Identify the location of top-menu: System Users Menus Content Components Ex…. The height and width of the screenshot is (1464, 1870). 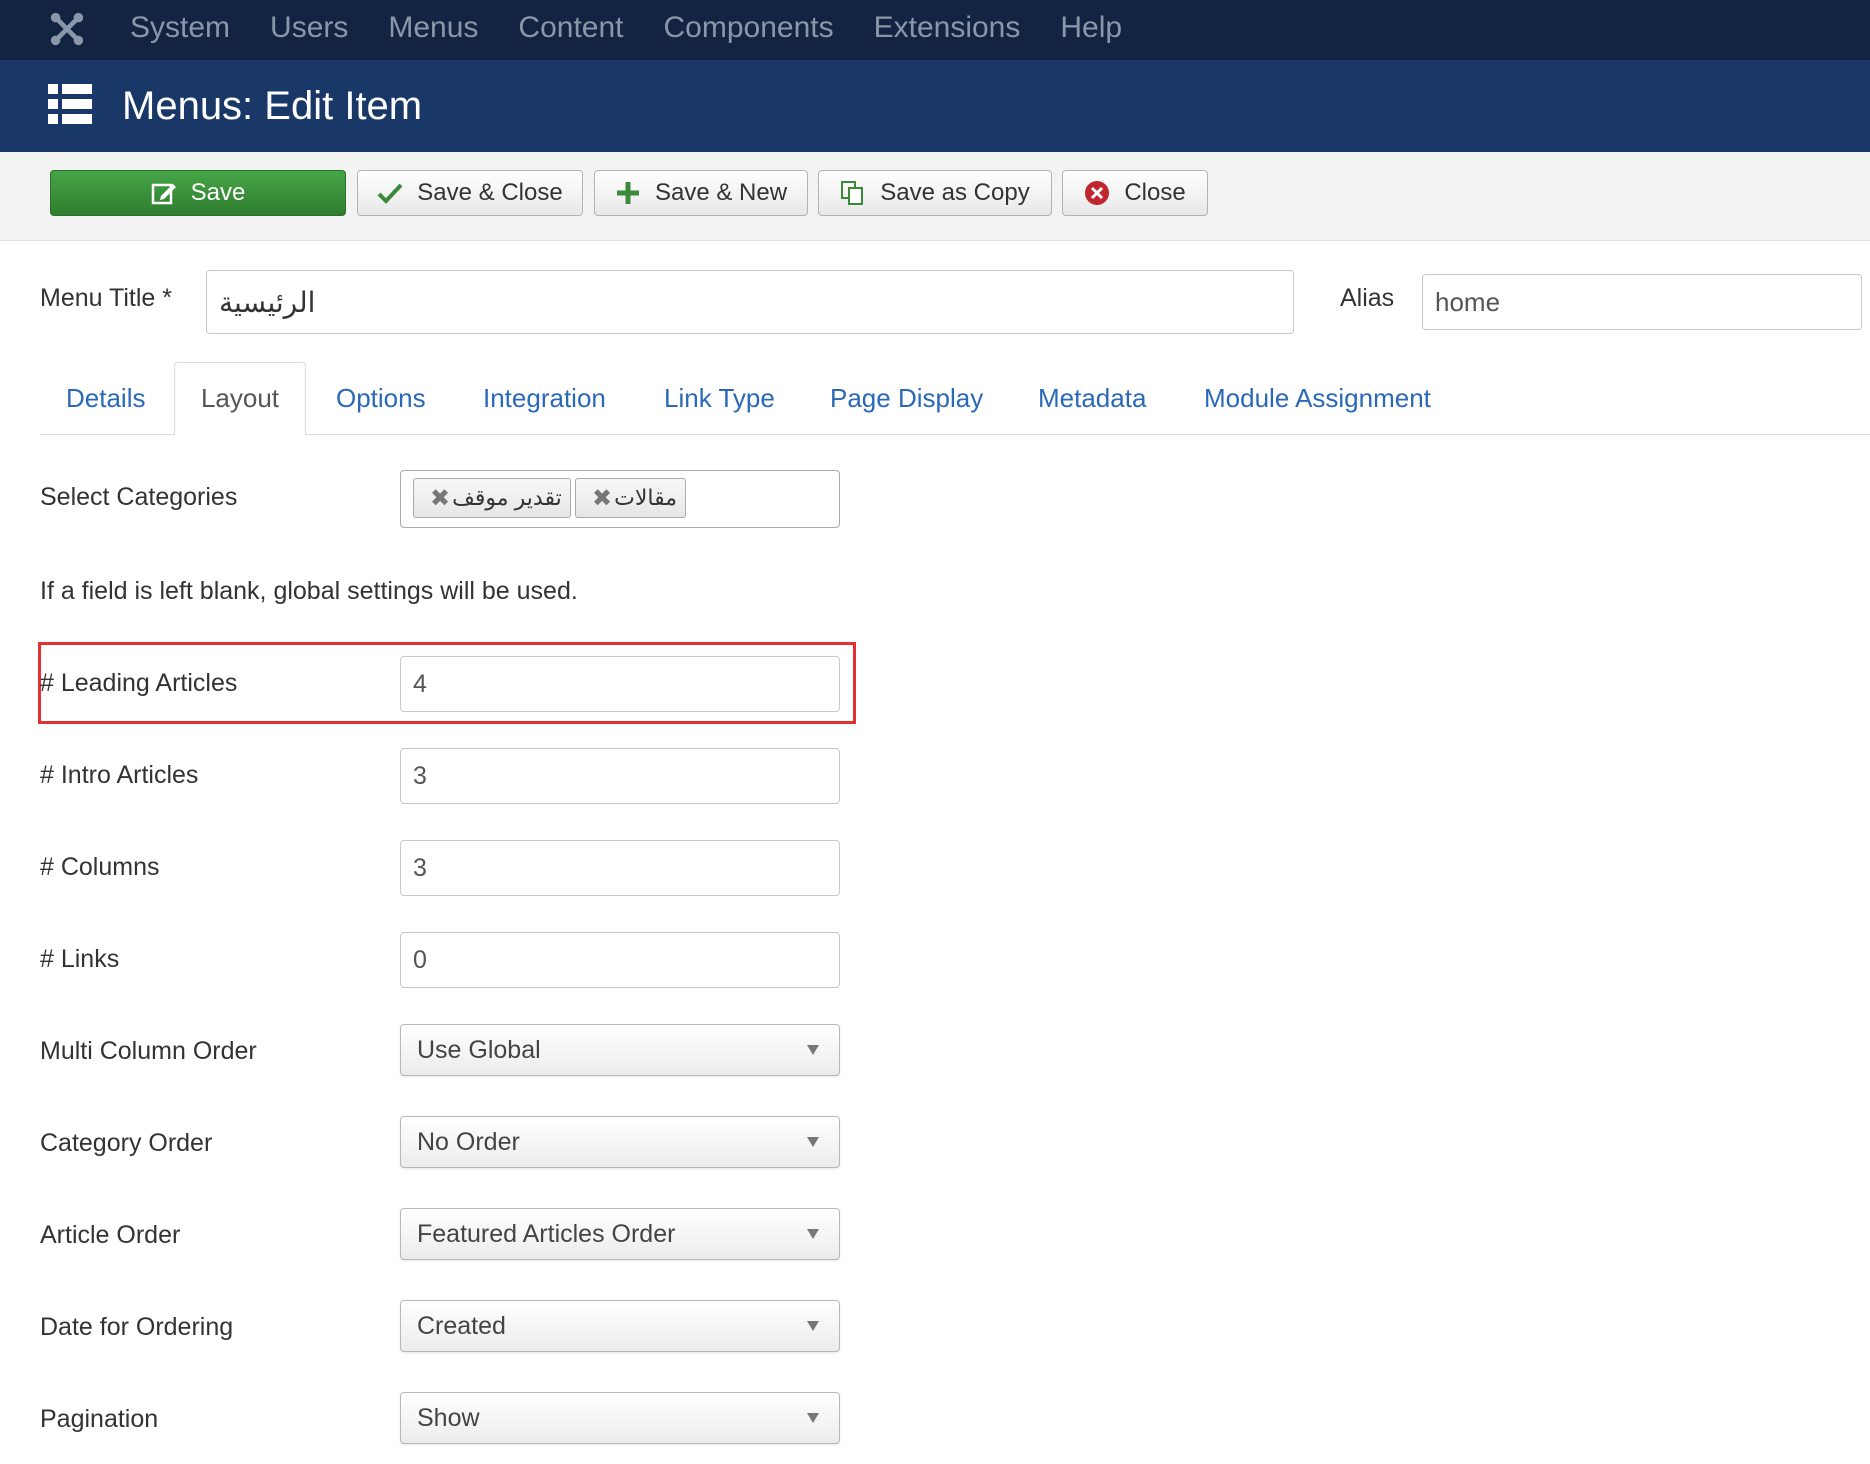
(646, 30).